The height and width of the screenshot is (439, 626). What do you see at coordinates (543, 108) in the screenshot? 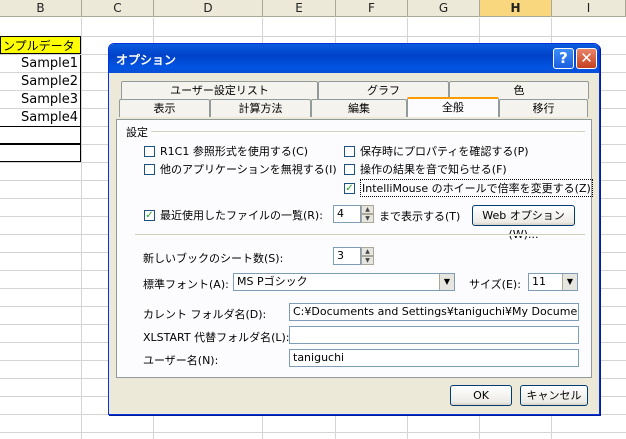
I see `tab-transition: 移行` at bounding box center [543, 108].